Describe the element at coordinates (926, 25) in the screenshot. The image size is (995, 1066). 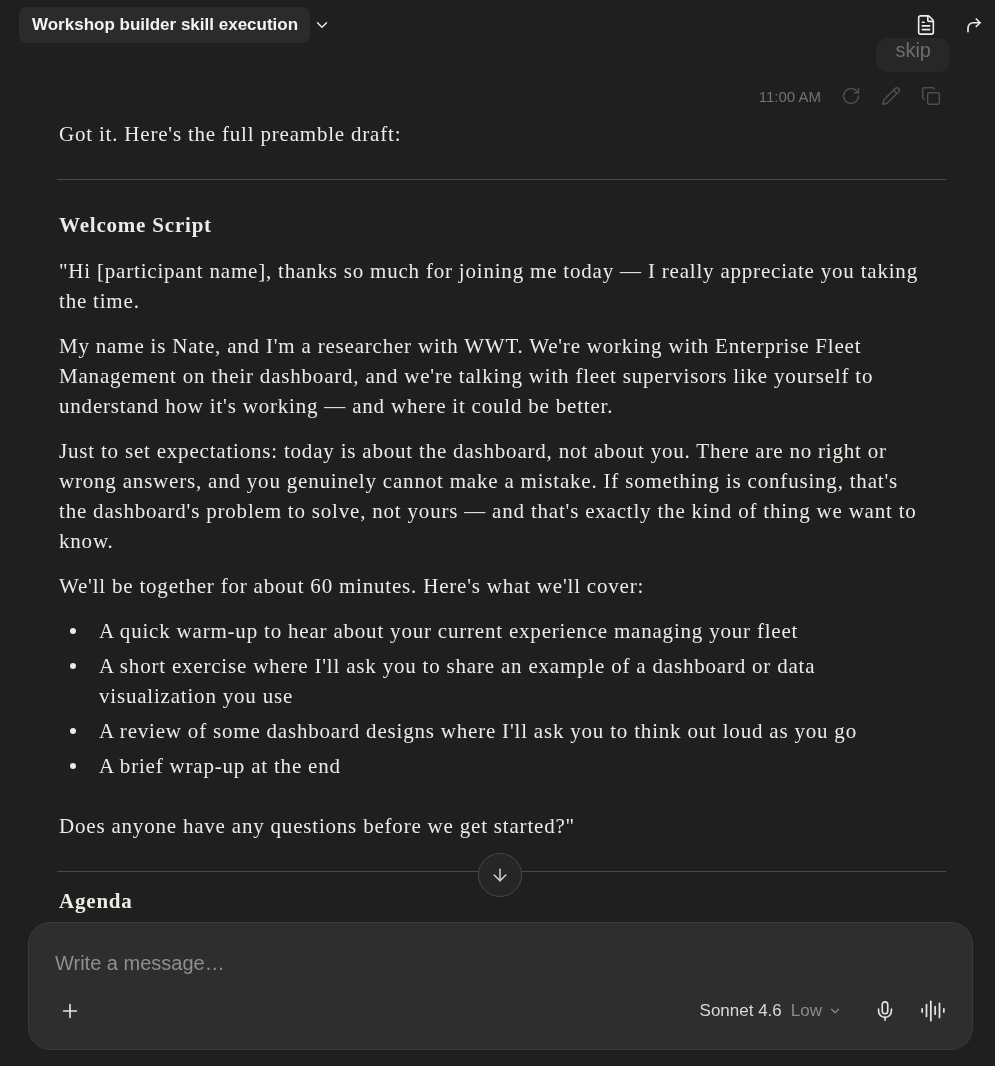
I see `document-icon` at that location.